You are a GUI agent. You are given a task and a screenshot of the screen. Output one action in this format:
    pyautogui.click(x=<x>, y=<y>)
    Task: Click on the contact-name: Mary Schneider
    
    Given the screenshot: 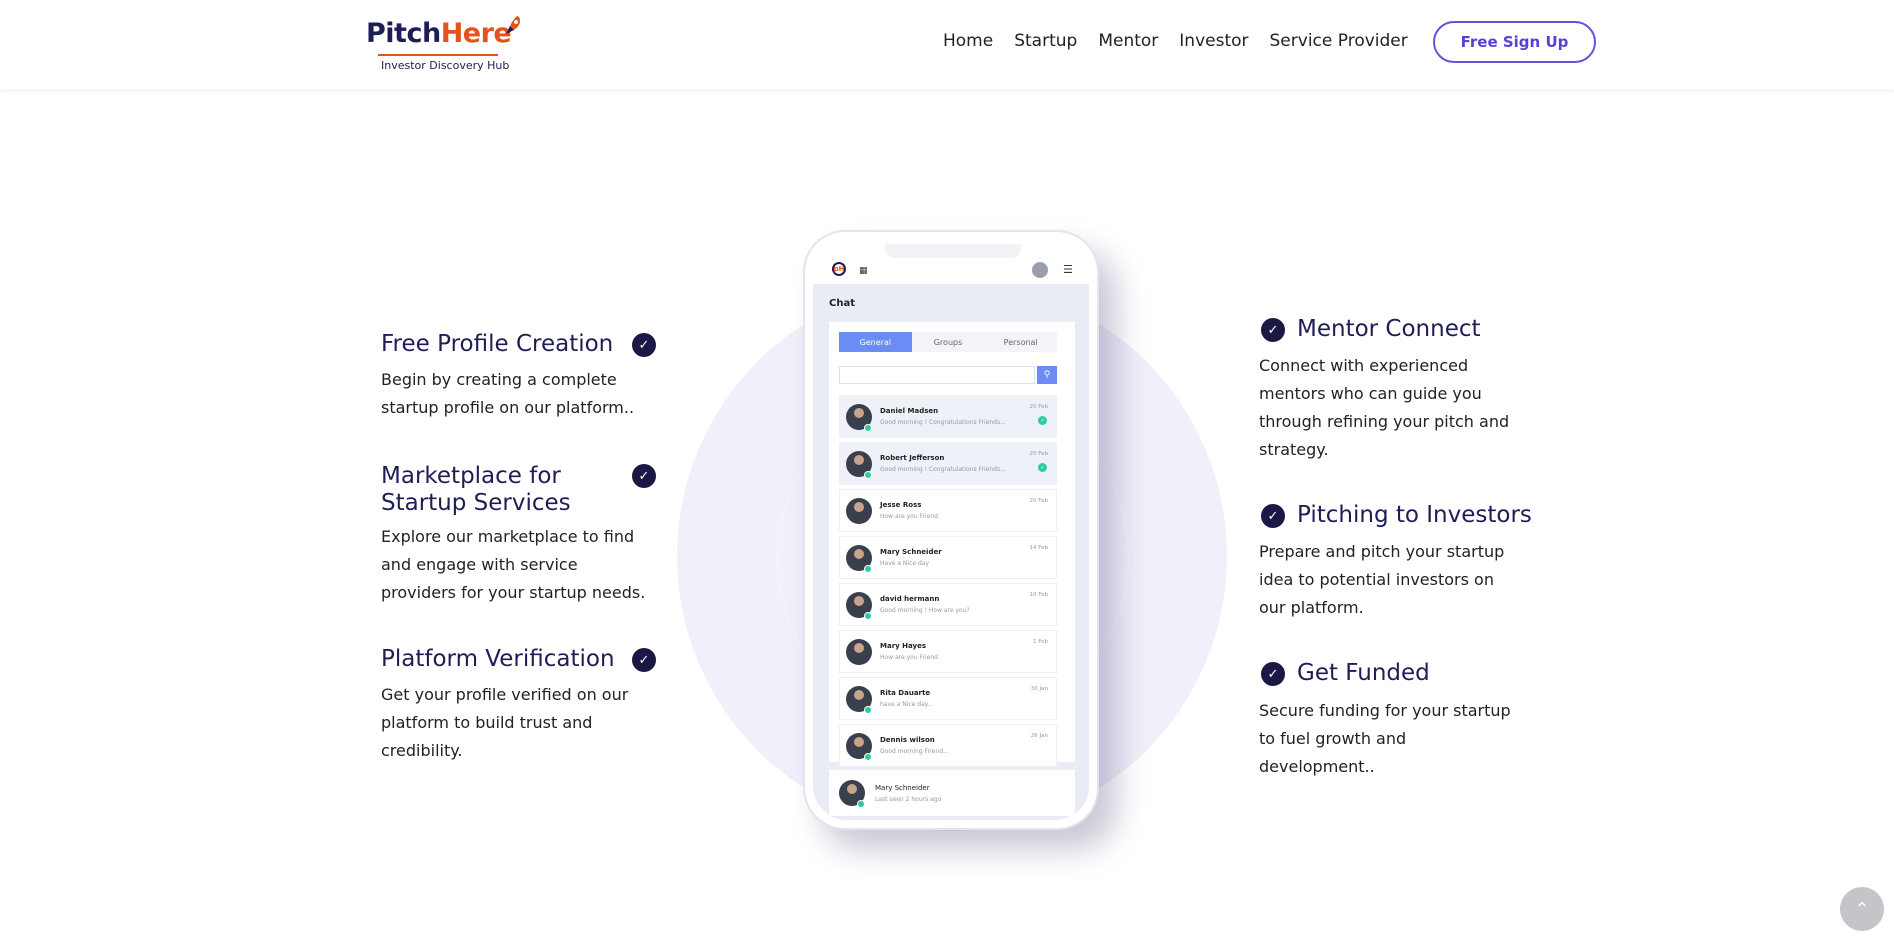 What is the action you would take?
    pyautogui.click(x=911, y=552)
    